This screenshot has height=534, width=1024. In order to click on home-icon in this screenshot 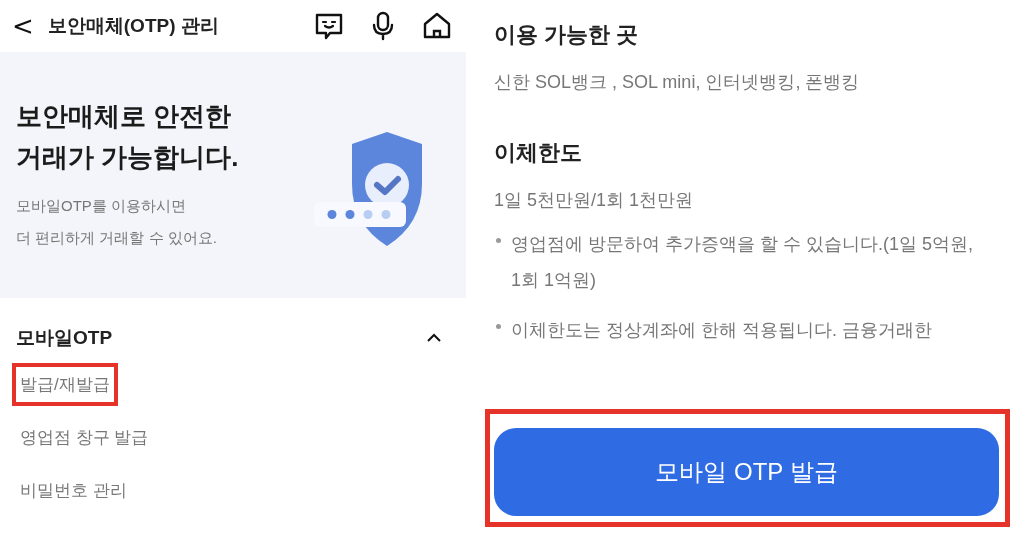, I will do `click(437, 26)`.